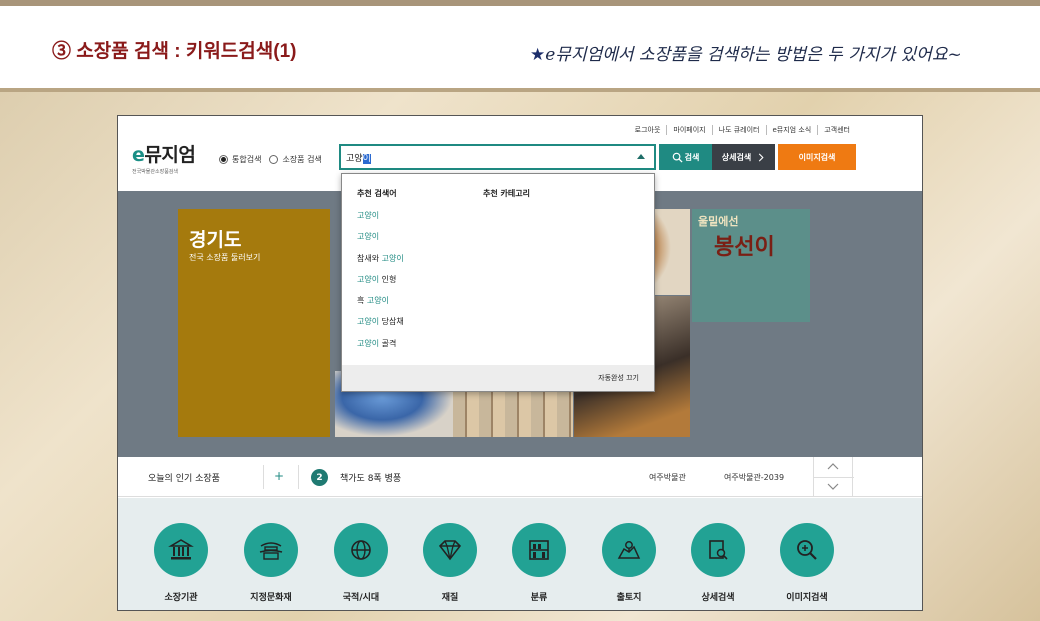  I want to click on suggest-item: 고양이 인형, so click(380, 284).